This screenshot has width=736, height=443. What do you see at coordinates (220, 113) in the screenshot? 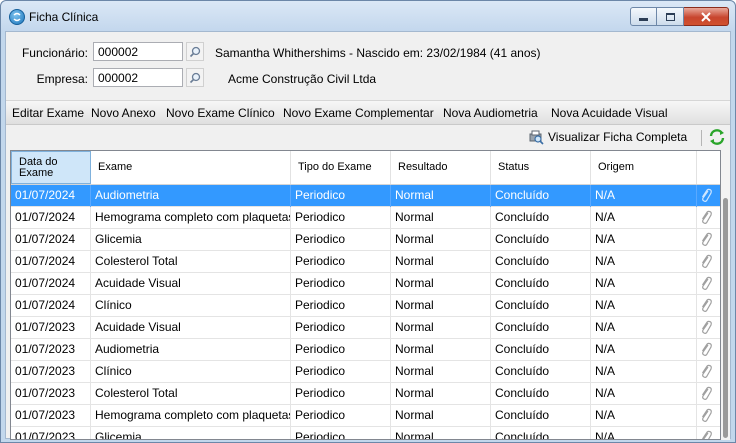
I see `new-clinical-exam-button: Novo Exame Clínico` at bounding box center [220, 113].